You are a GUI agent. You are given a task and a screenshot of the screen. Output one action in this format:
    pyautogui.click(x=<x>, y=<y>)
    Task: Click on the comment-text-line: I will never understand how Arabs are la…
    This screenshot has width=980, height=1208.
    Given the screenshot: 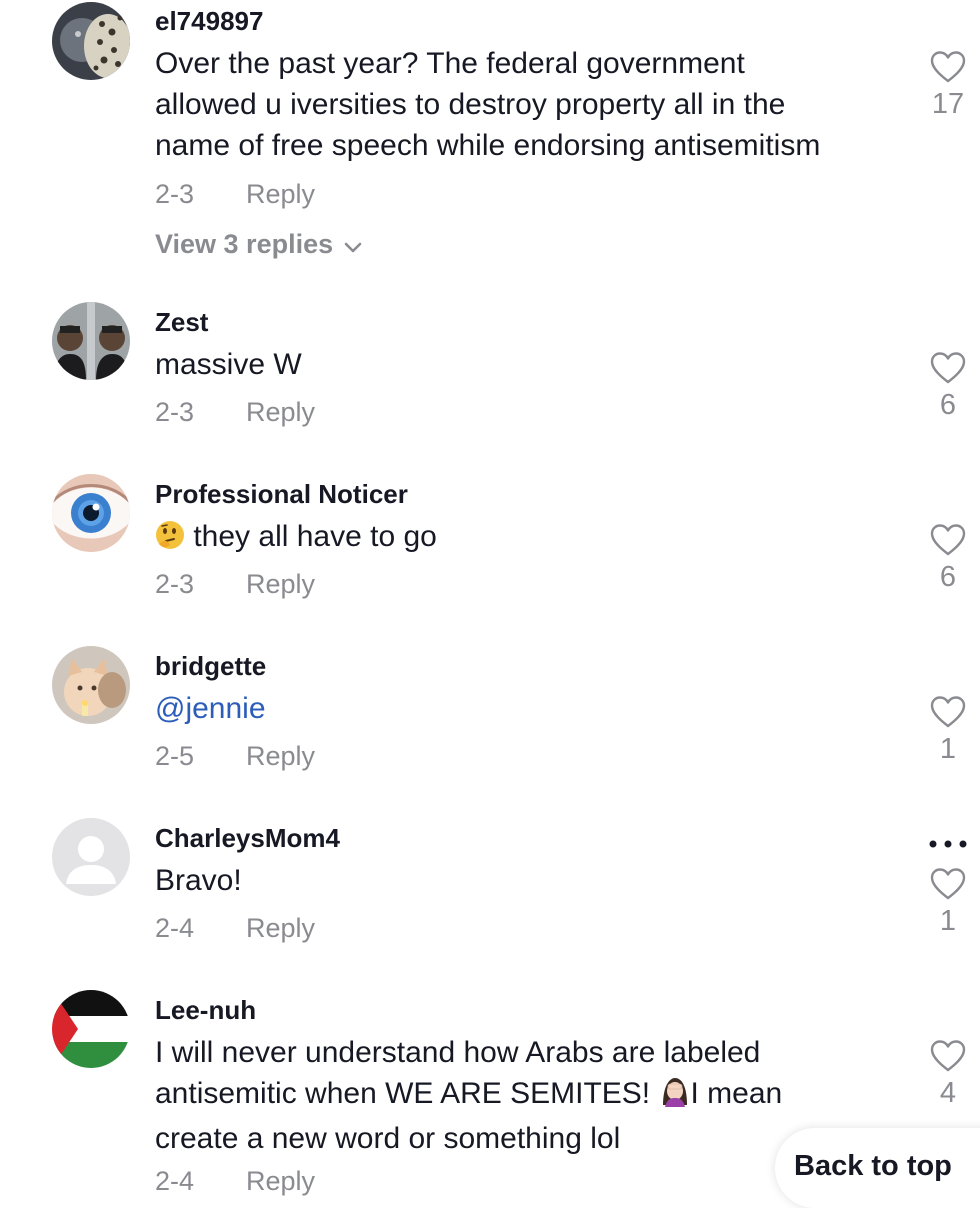 What is the action you would take?
    pyautogui.click(x=458, y=1052)
    